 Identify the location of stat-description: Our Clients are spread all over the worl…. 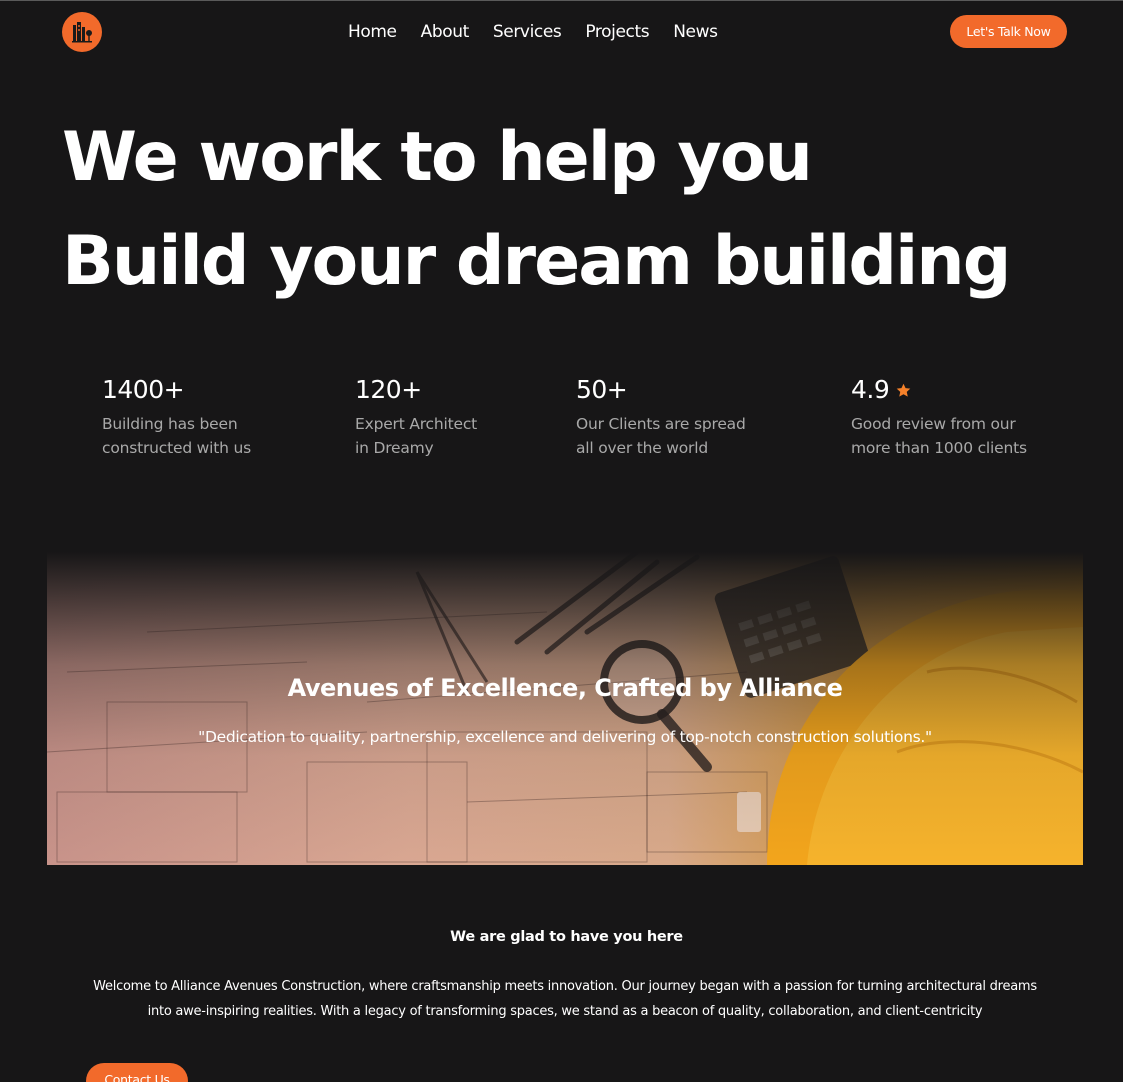
(661, 436).